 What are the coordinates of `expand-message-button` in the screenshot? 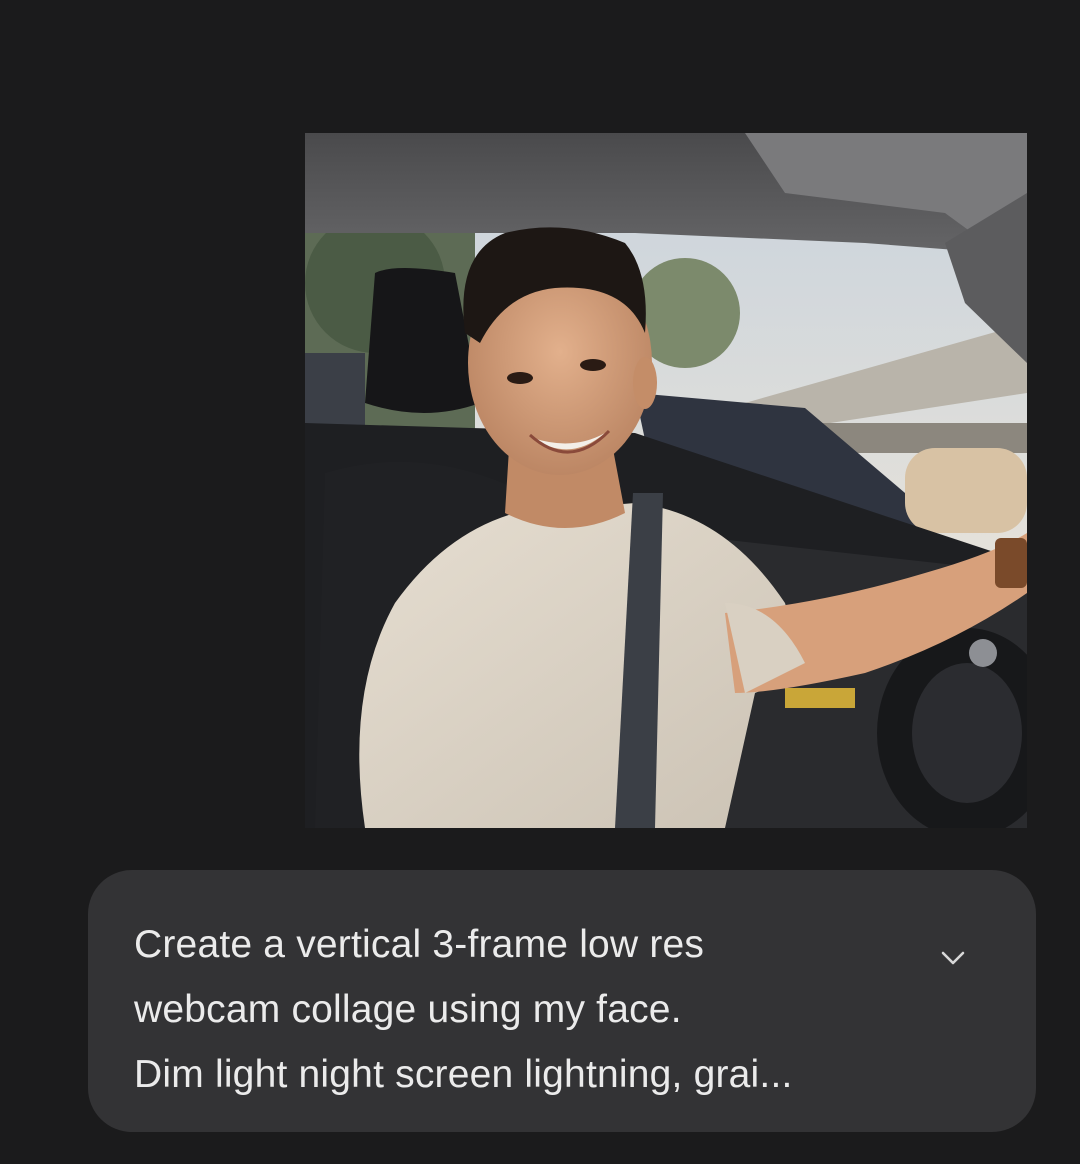 It's located at (953, 958).